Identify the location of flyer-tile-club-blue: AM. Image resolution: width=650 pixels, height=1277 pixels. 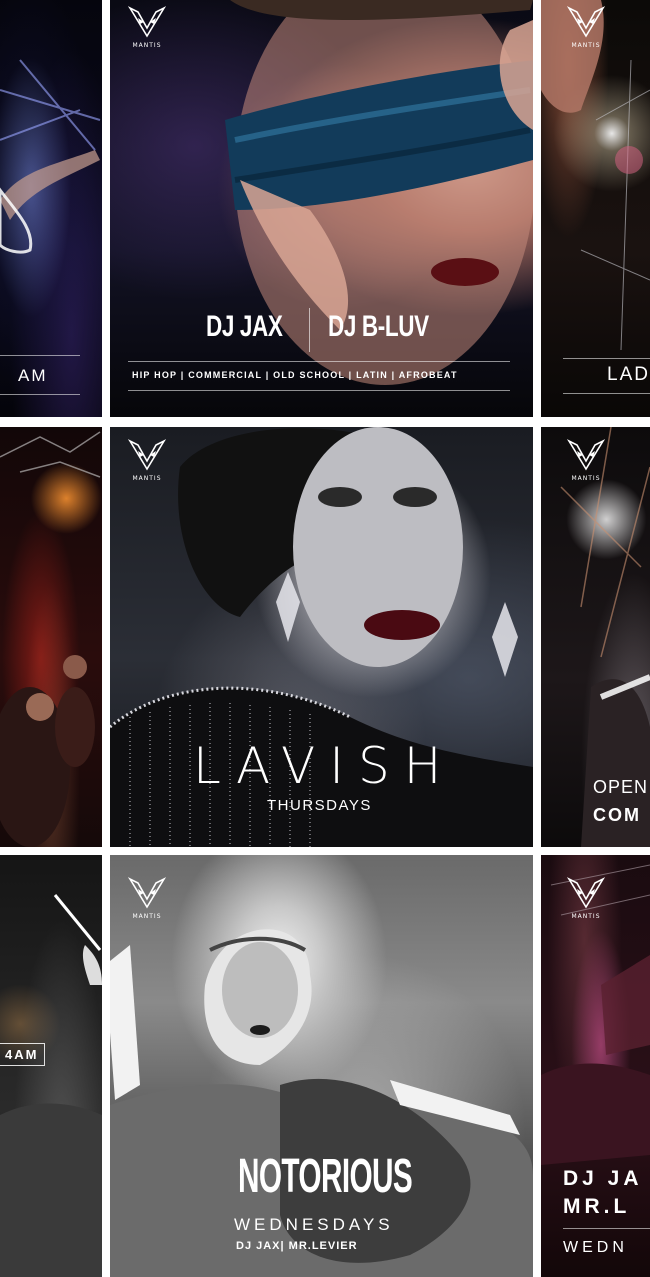
(51, 208).